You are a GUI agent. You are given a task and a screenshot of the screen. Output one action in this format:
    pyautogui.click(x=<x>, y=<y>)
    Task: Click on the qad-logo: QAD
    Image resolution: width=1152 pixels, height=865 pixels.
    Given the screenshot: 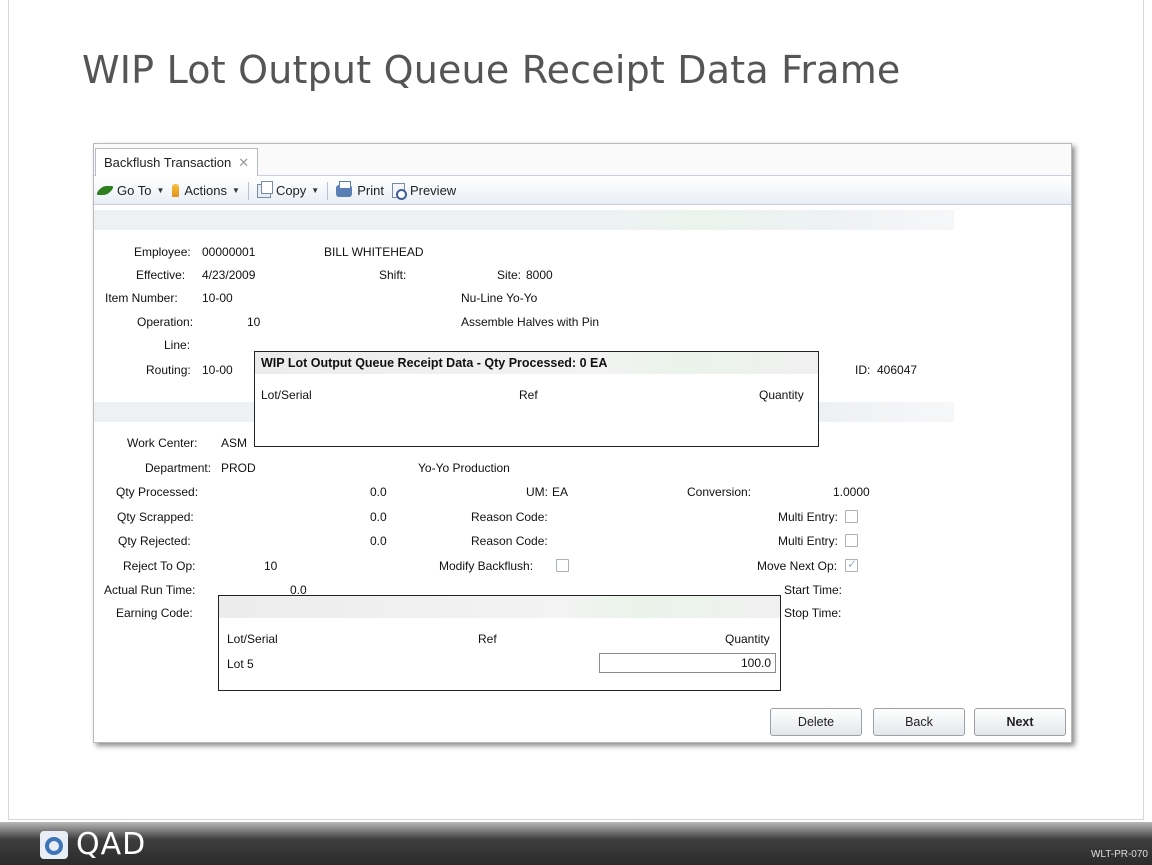 What is the action you would take?
    pyautogui.click(x=93, y=844)
    